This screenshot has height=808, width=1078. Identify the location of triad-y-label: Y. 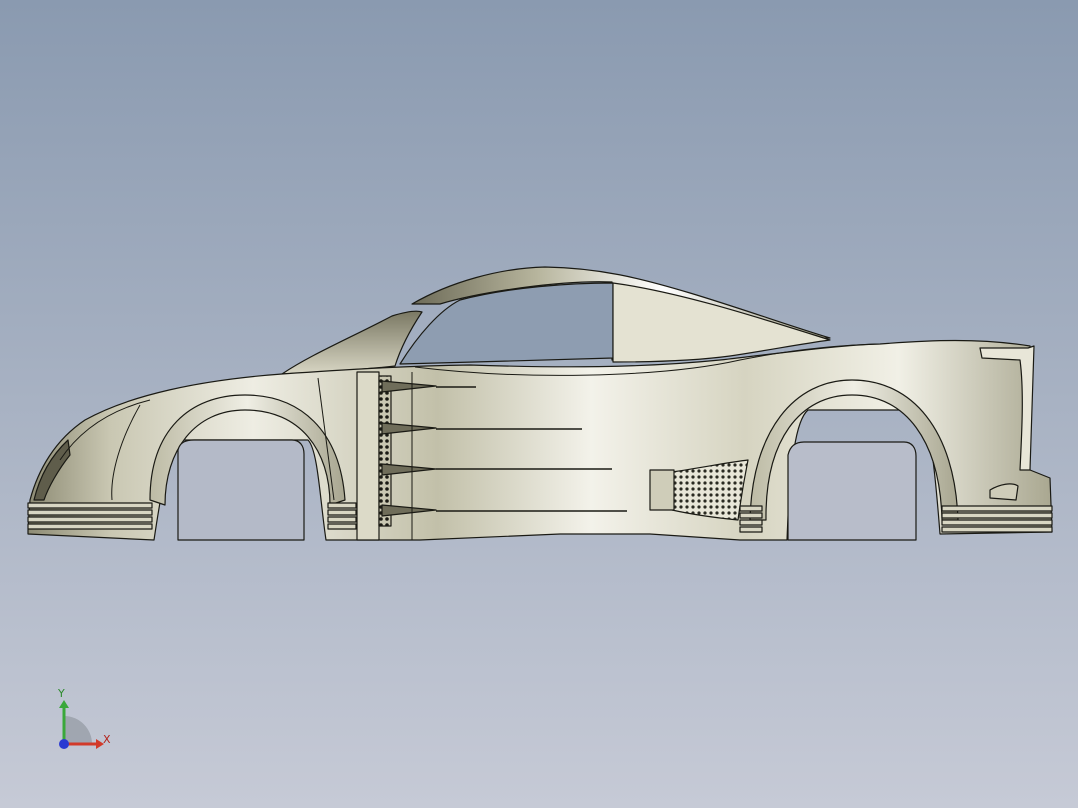
(61, 693).